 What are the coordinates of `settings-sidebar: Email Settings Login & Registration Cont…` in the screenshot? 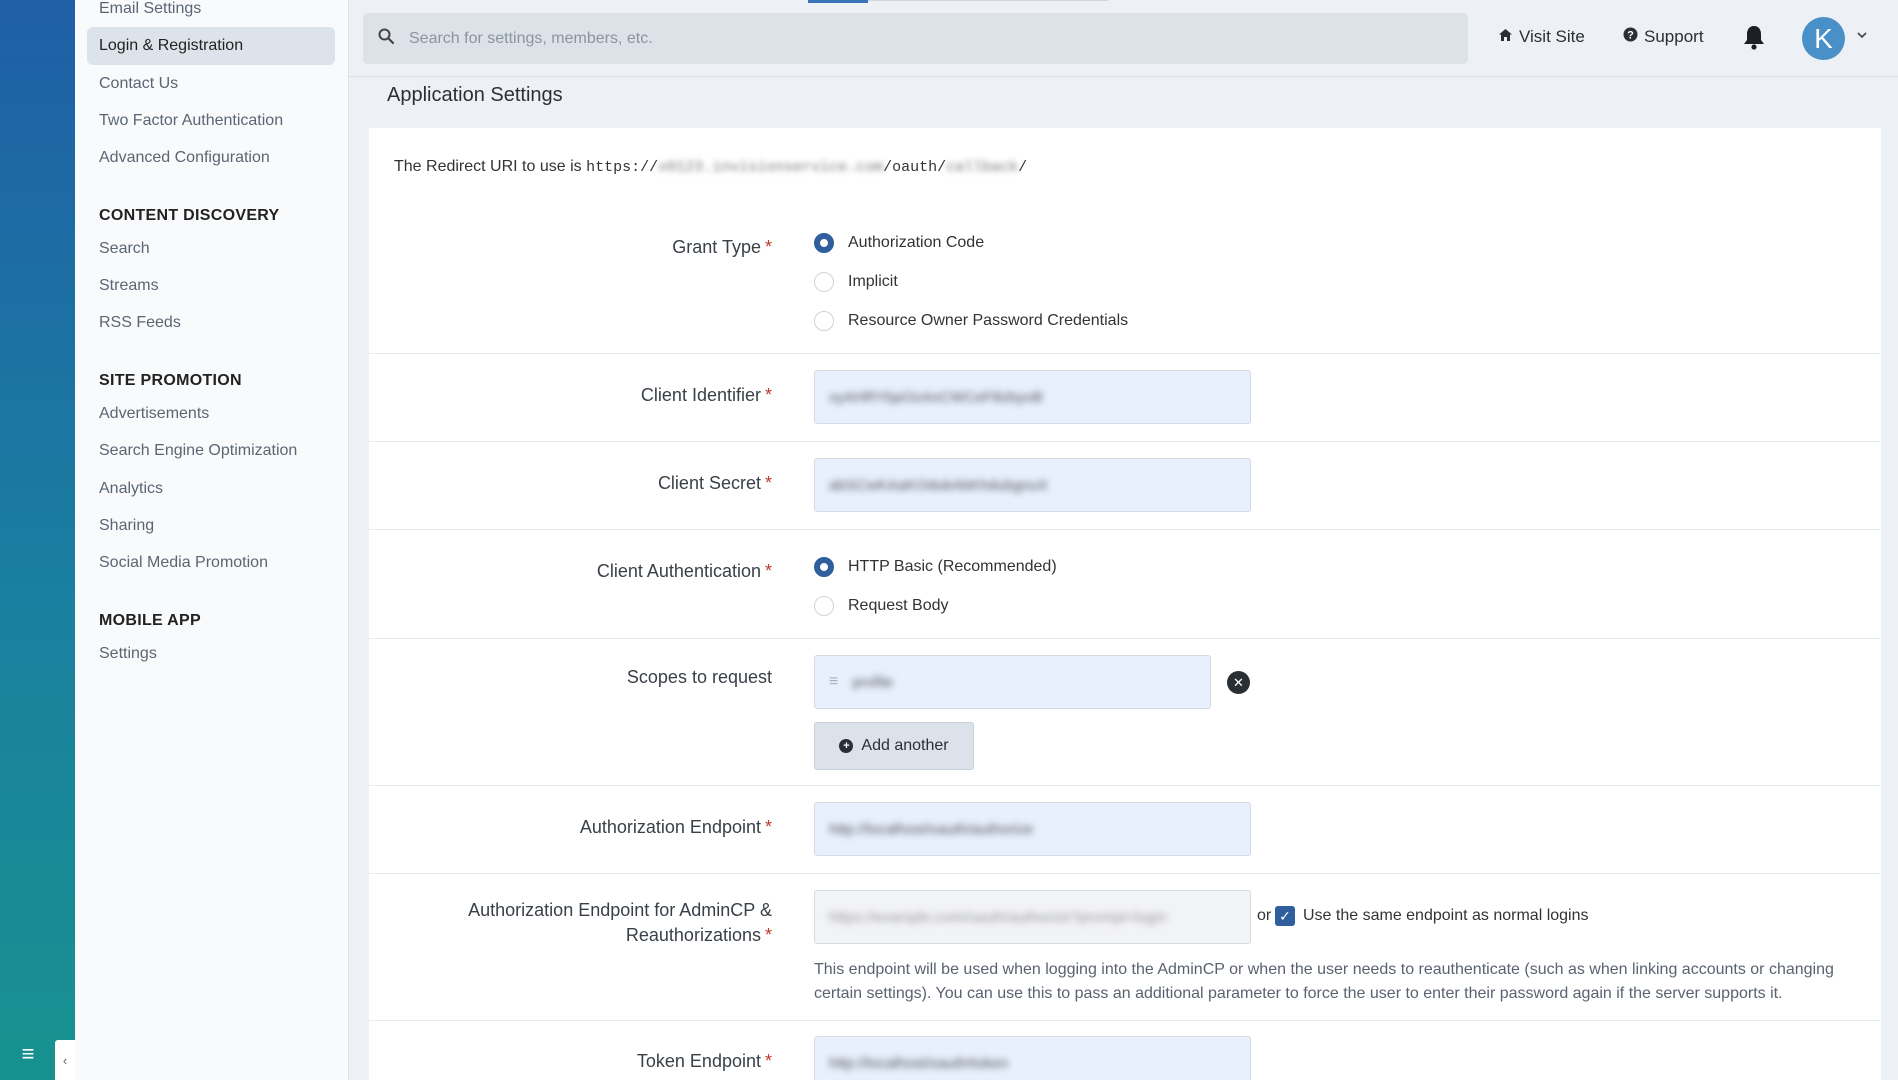 It's located at (212, 540).